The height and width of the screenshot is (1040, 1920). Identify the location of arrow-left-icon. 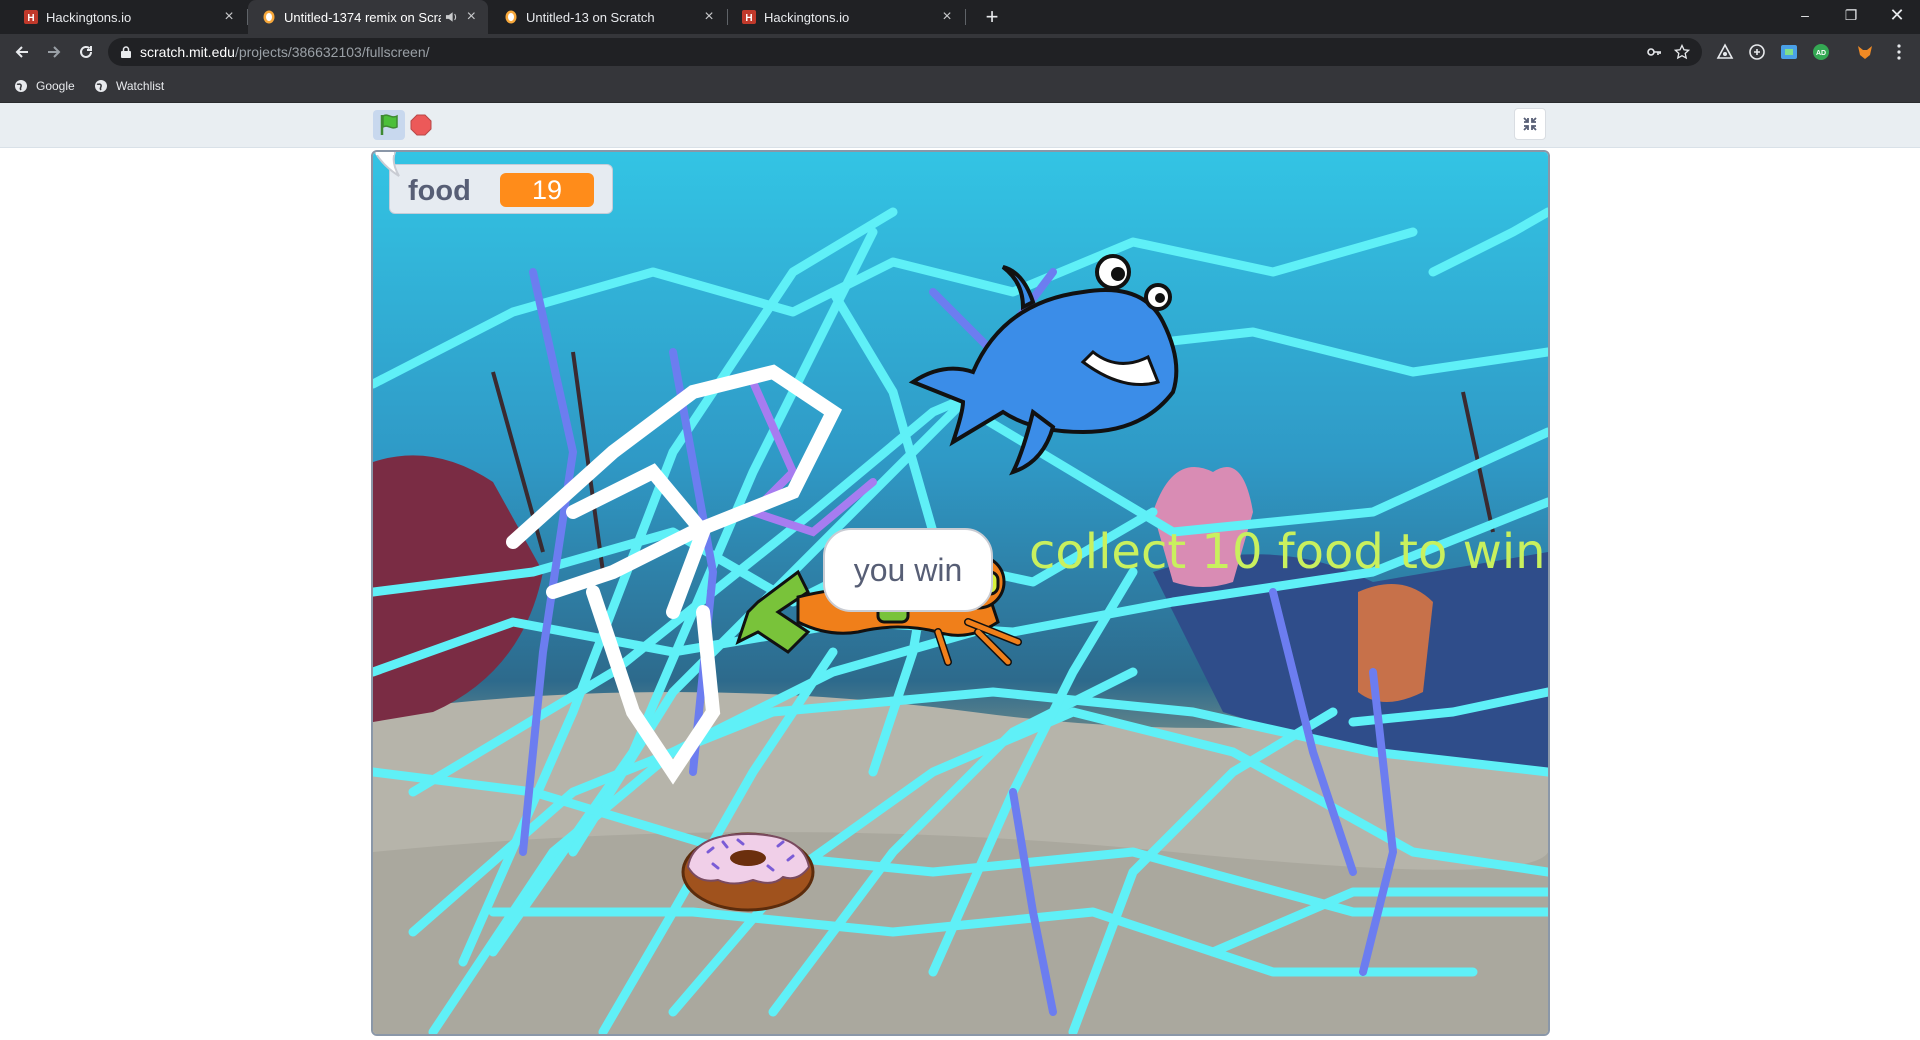
(21, 52).